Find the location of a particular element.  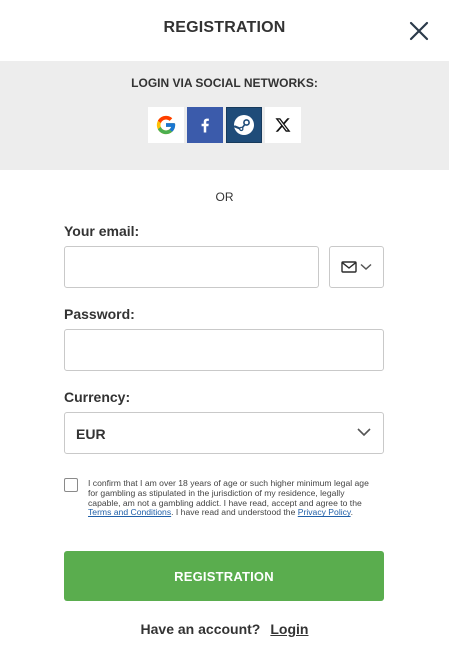

login-link: Login is located at coordinates (289, 629).